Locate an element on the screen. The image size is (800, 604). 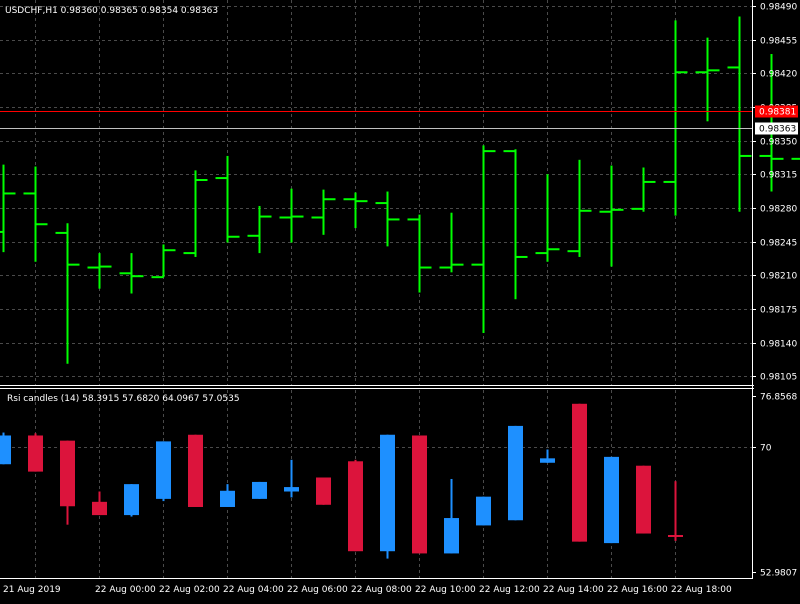
time-label: 22 Aug 06:00 is located at coordinates (317, 590).